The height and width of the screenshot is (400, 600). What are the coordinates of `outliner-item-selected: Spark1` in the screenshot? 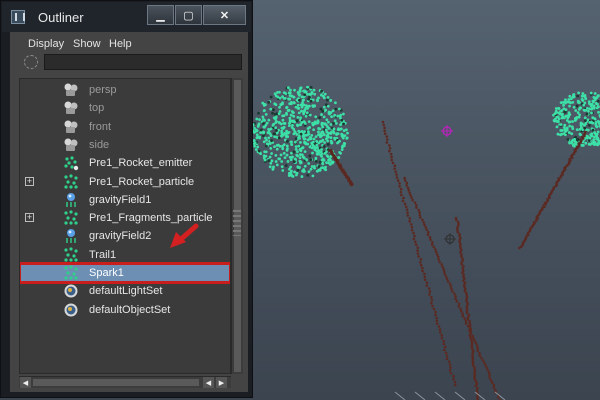 It's located at (125, 273).